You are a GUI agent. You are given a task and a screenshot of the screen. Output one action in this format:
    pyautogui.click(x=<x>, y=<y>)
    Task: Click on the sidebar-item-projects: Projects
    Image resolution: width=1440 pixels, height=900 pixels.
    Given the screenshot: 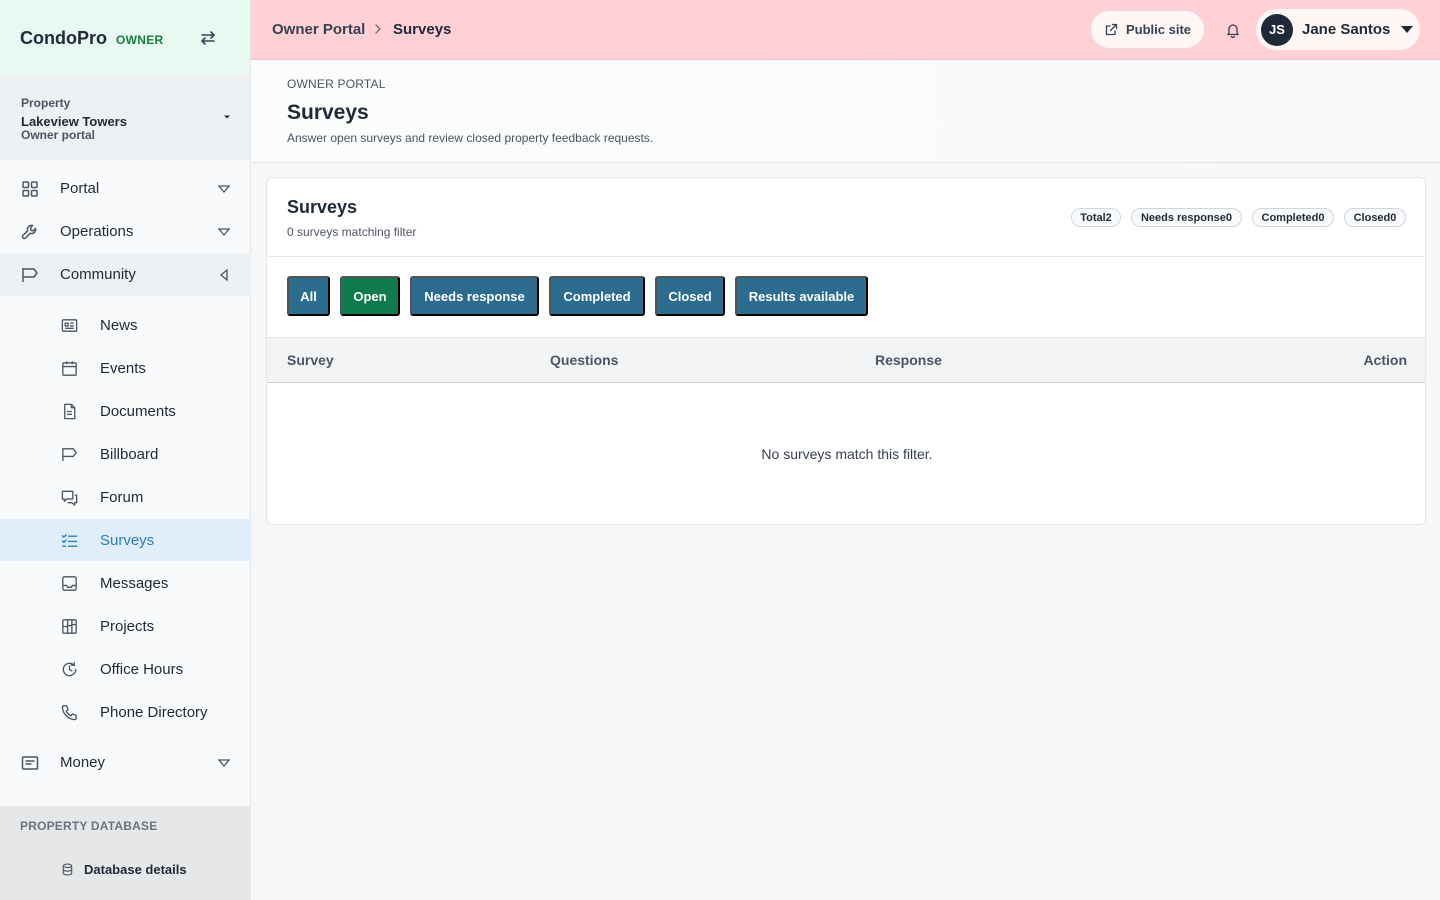 What is the action you would take?
    pyautogui.click(x=125, y=626)
    